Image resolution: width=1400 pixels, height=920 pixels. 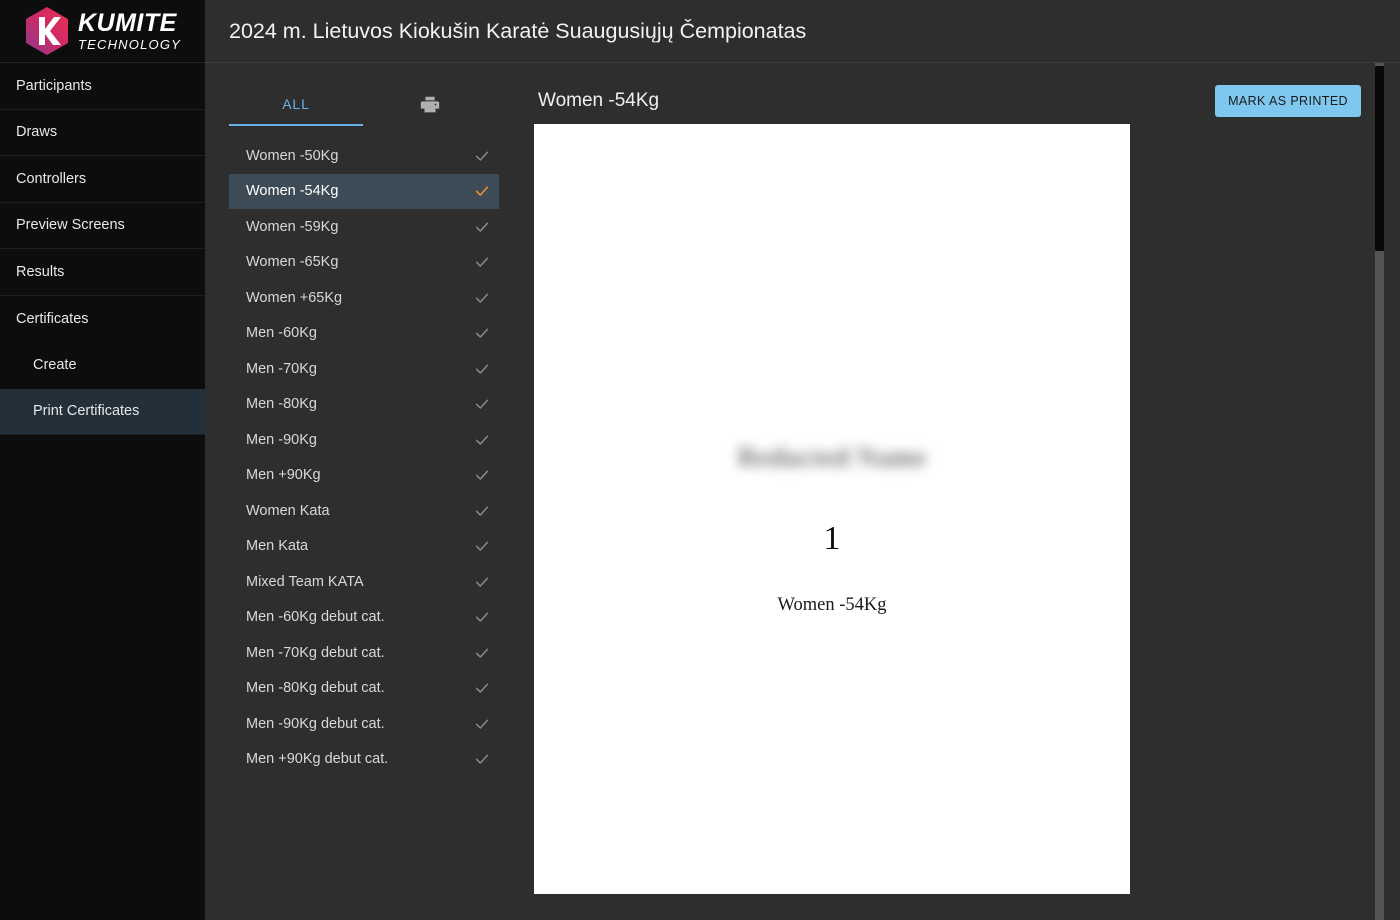 I want to click on category-label: Men -60Kg, so click(x=281, y=333).